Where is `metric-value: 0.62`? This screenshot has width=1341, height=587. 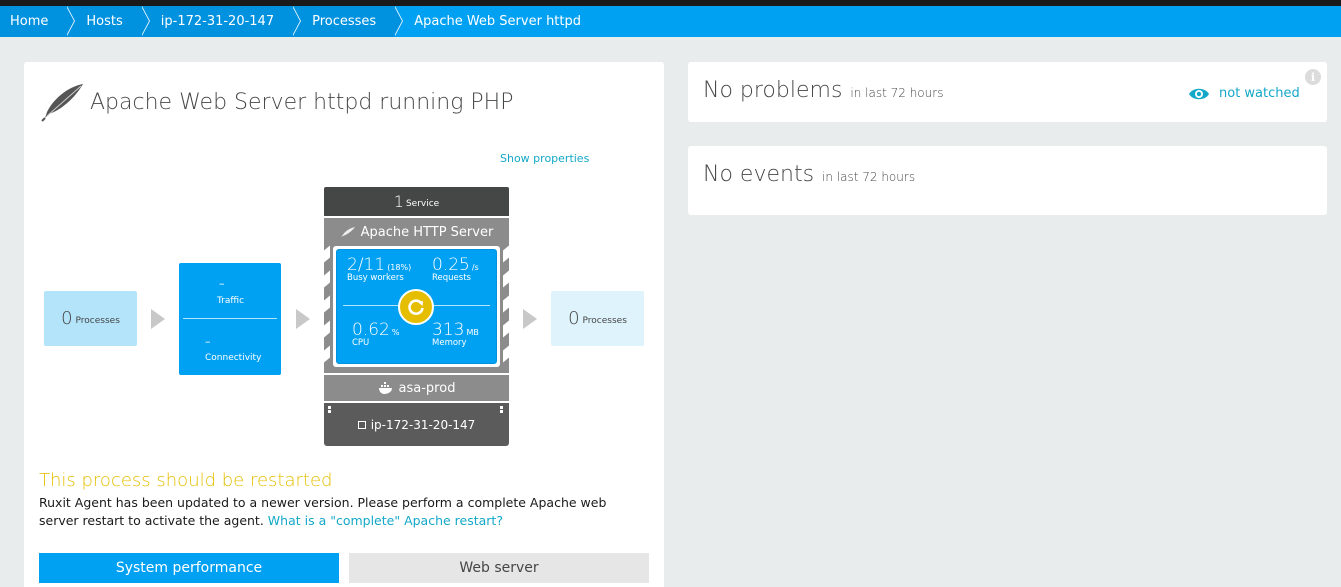 metric-value: 0.62 is located at coordinates (371, 330).